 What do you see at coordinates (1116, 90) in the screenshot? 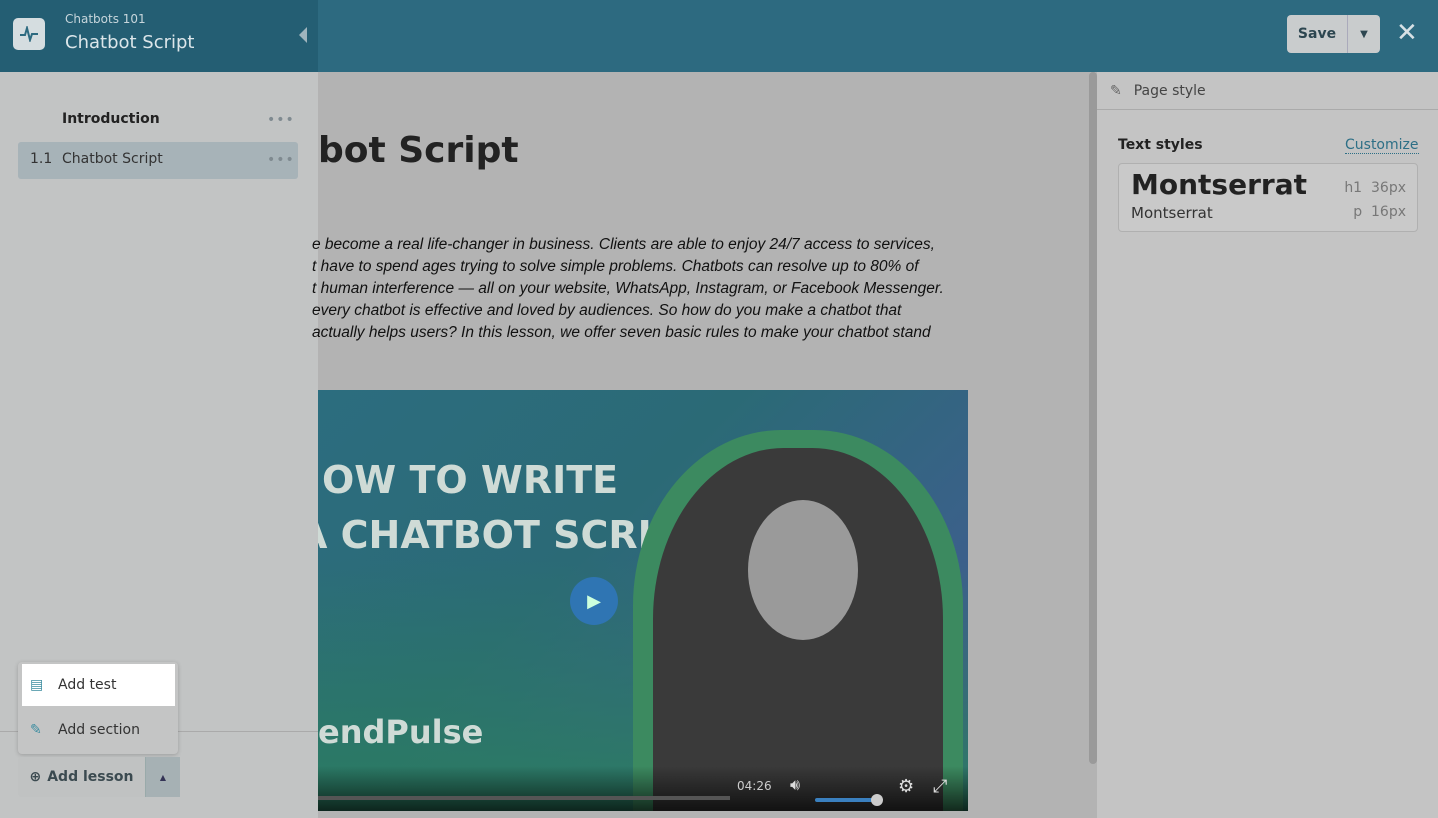
I see `brush-icon: ✎` at bounding box center [1116, 90].